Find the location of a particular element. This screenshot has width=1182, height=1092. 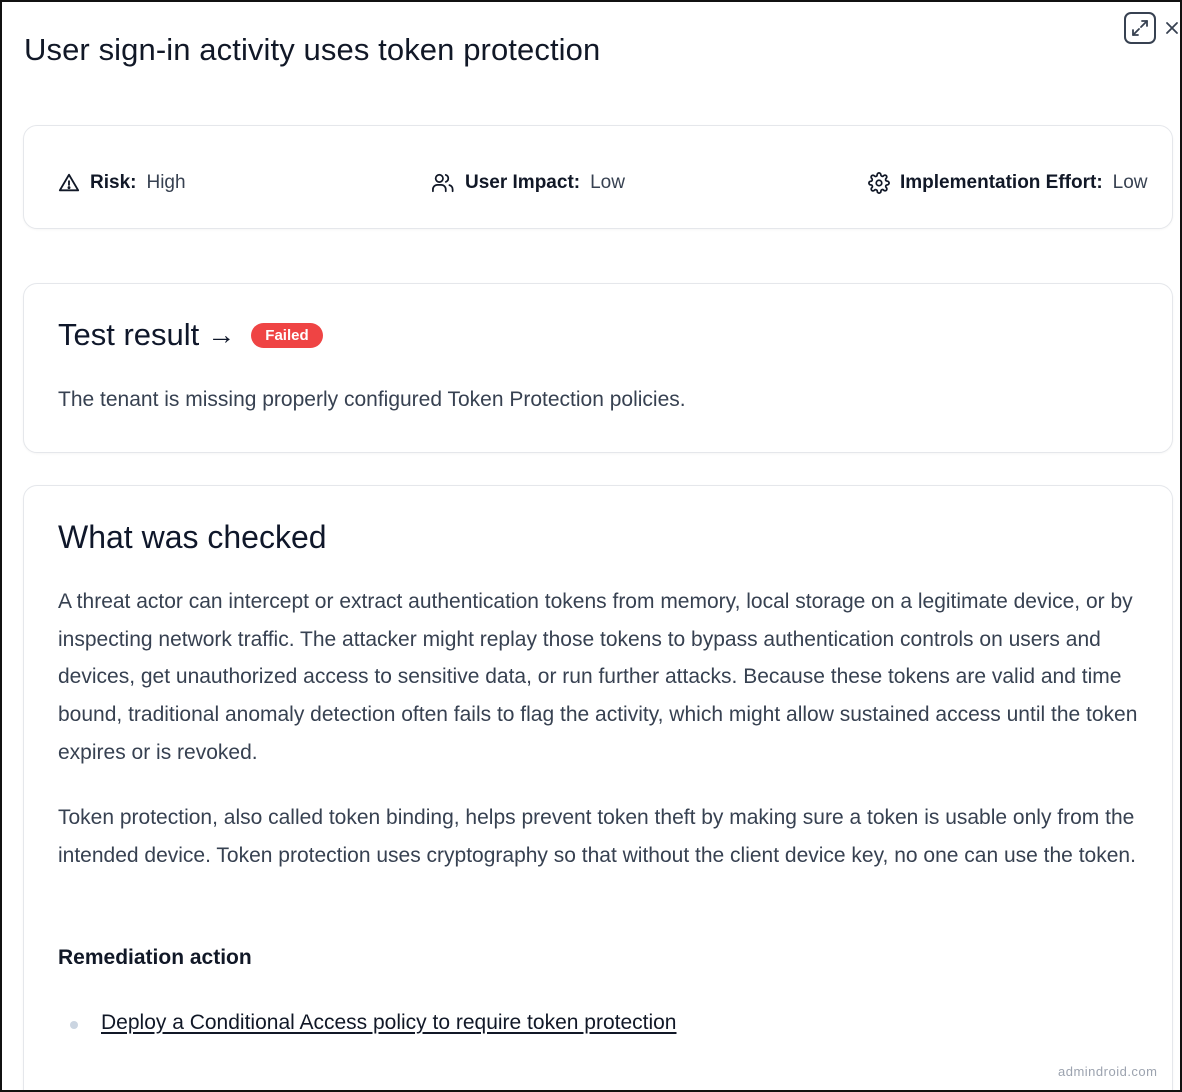

close-icon is located at coordinates (1172, 28).